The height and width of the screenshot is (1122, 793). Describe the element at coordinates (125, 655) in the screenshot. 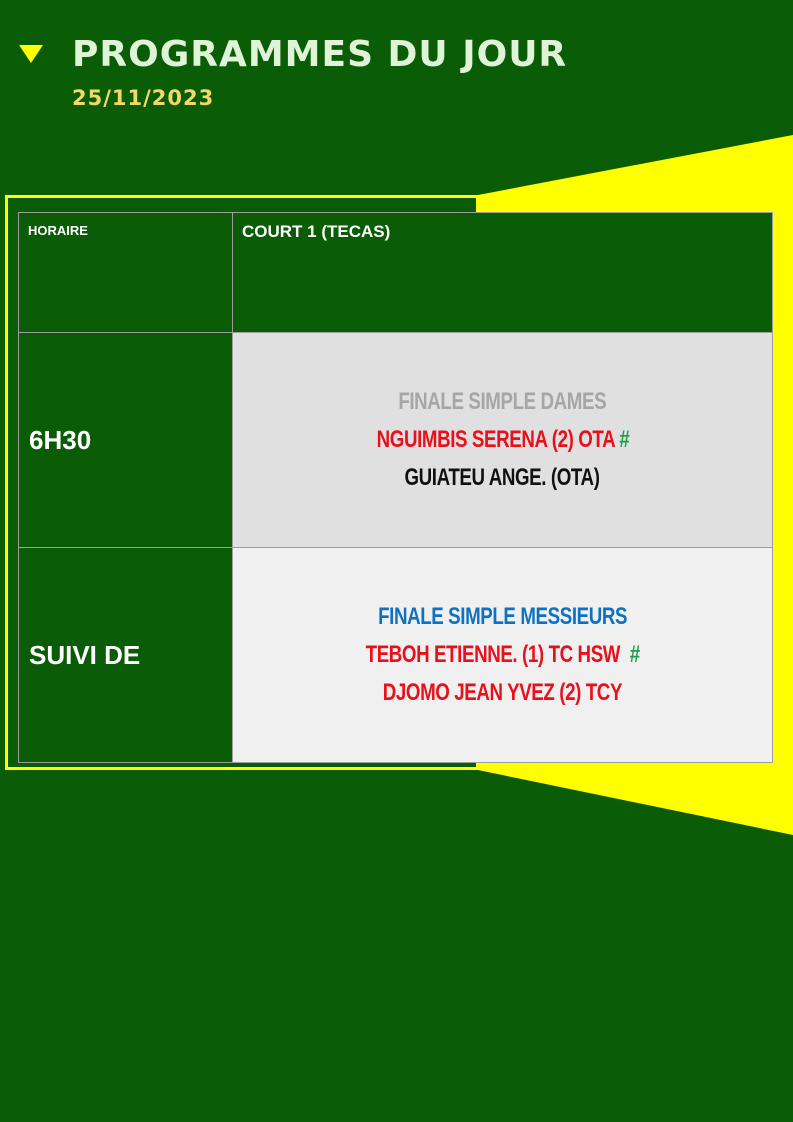

I see `time-cell: SUIVI DE` at that location.